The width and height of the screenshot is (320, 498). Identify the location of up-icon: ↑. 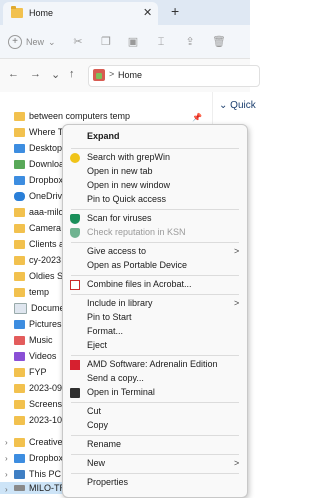
(72, 74).